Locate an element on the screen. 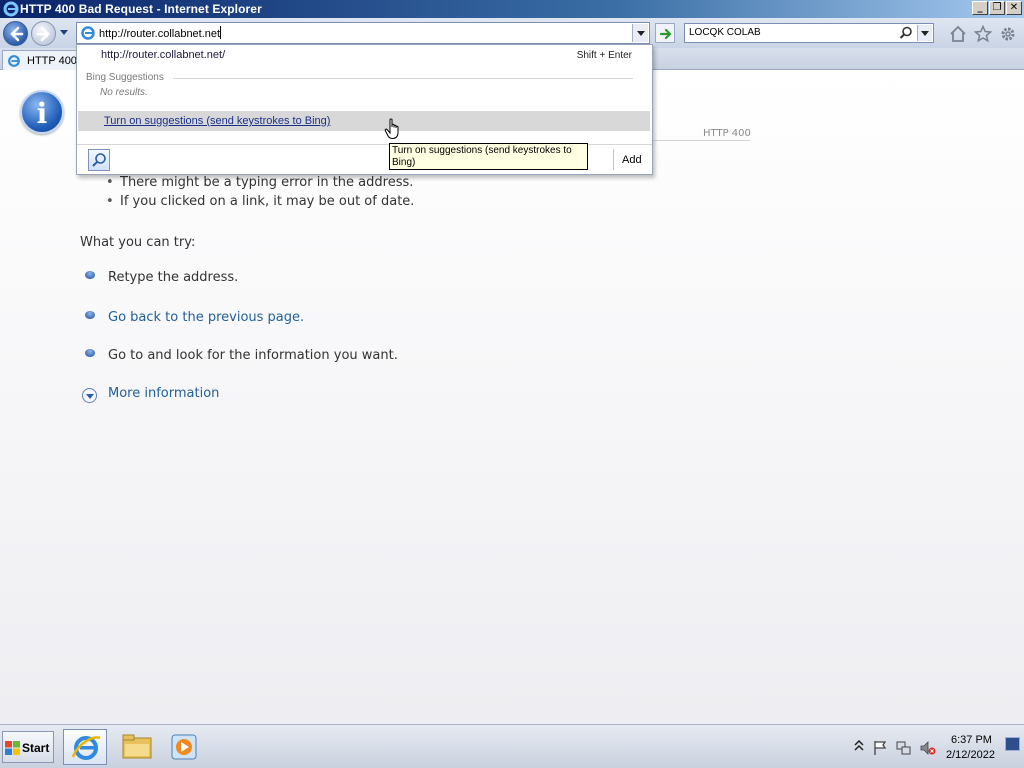 Image resolution: width=1024 pixels, height=768 pixels. add-button: Add is located at coordinates (632, 160).